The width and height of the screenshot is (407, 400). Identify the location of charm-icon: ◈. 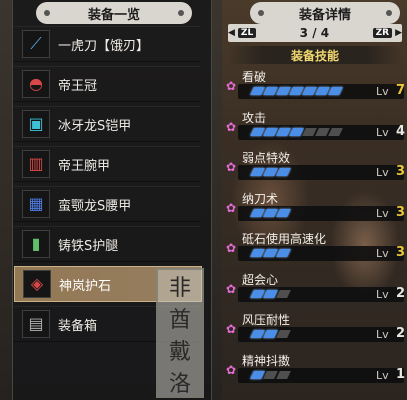
(37, 284).